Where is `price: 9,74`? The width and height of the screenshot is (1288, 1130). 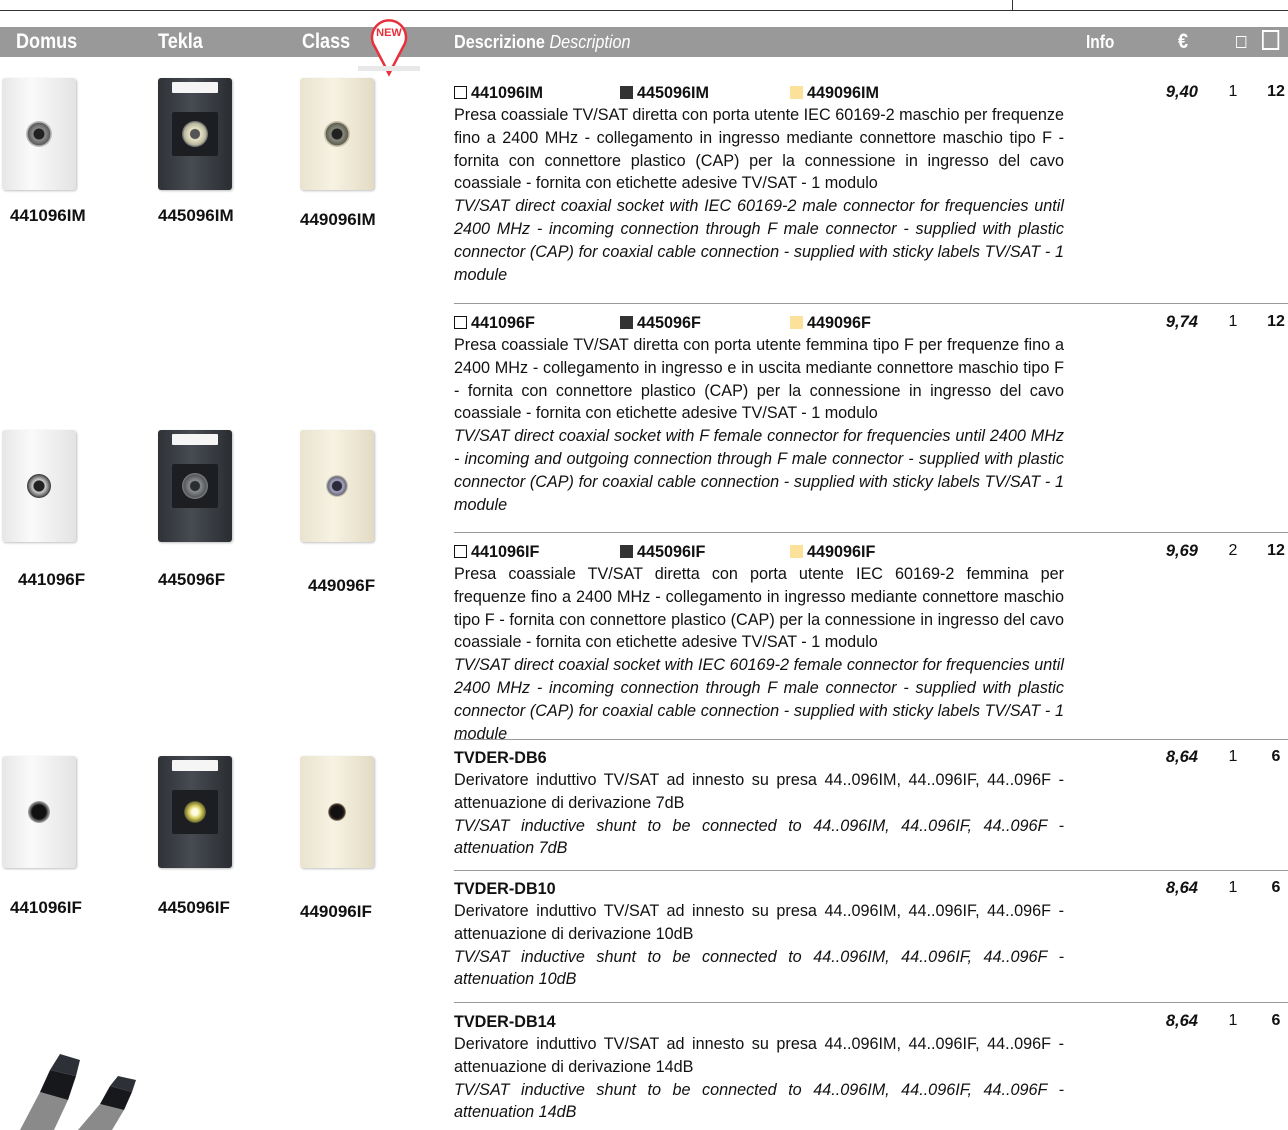
price: 9,74 is located at coordinates (1181, 322).